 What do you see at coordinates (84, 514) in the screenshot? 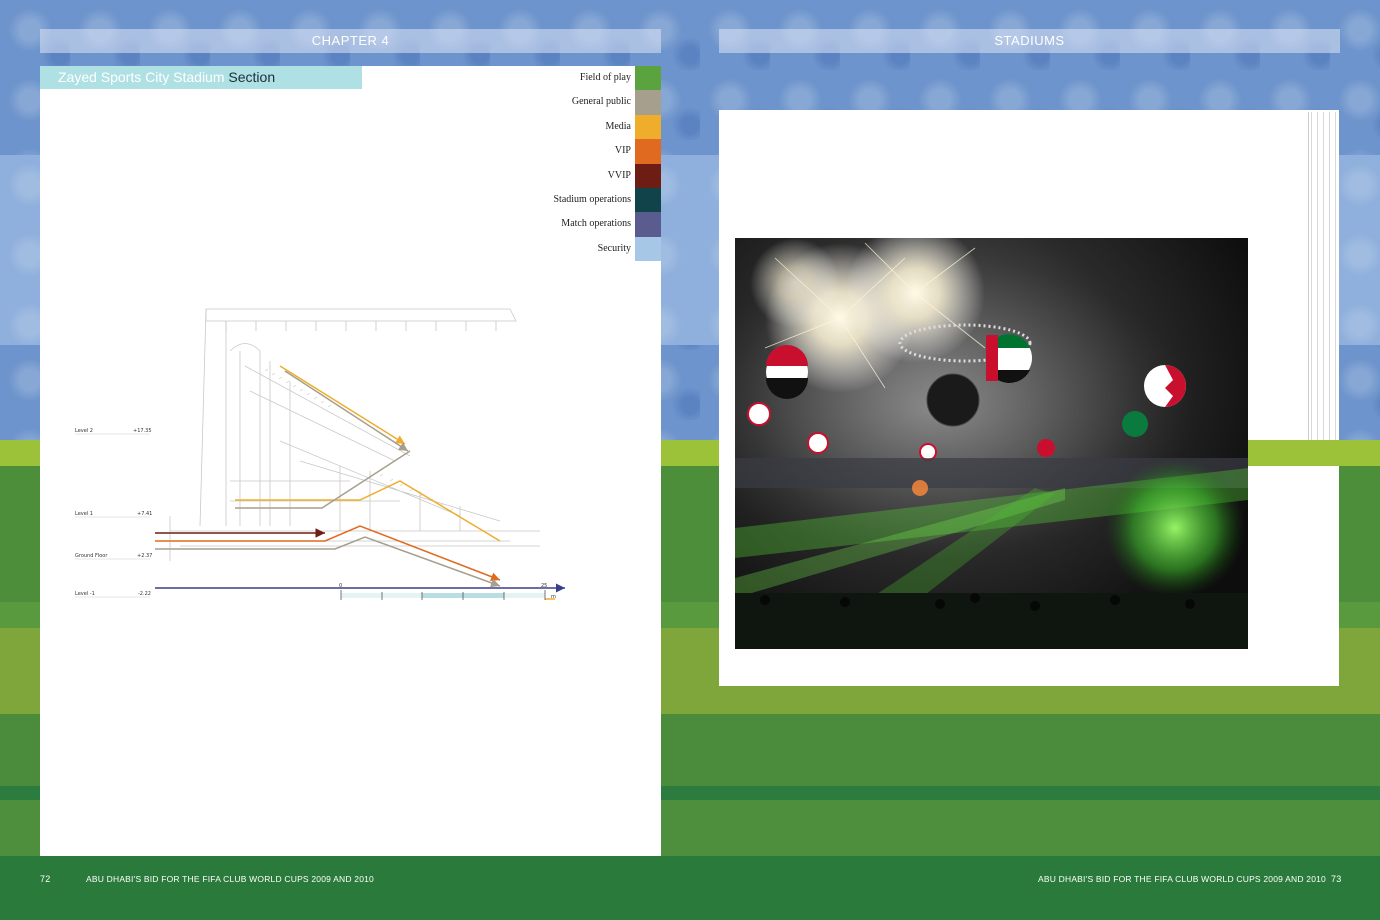
I see `level-label: Level 1` at bounding box center [84, 514].